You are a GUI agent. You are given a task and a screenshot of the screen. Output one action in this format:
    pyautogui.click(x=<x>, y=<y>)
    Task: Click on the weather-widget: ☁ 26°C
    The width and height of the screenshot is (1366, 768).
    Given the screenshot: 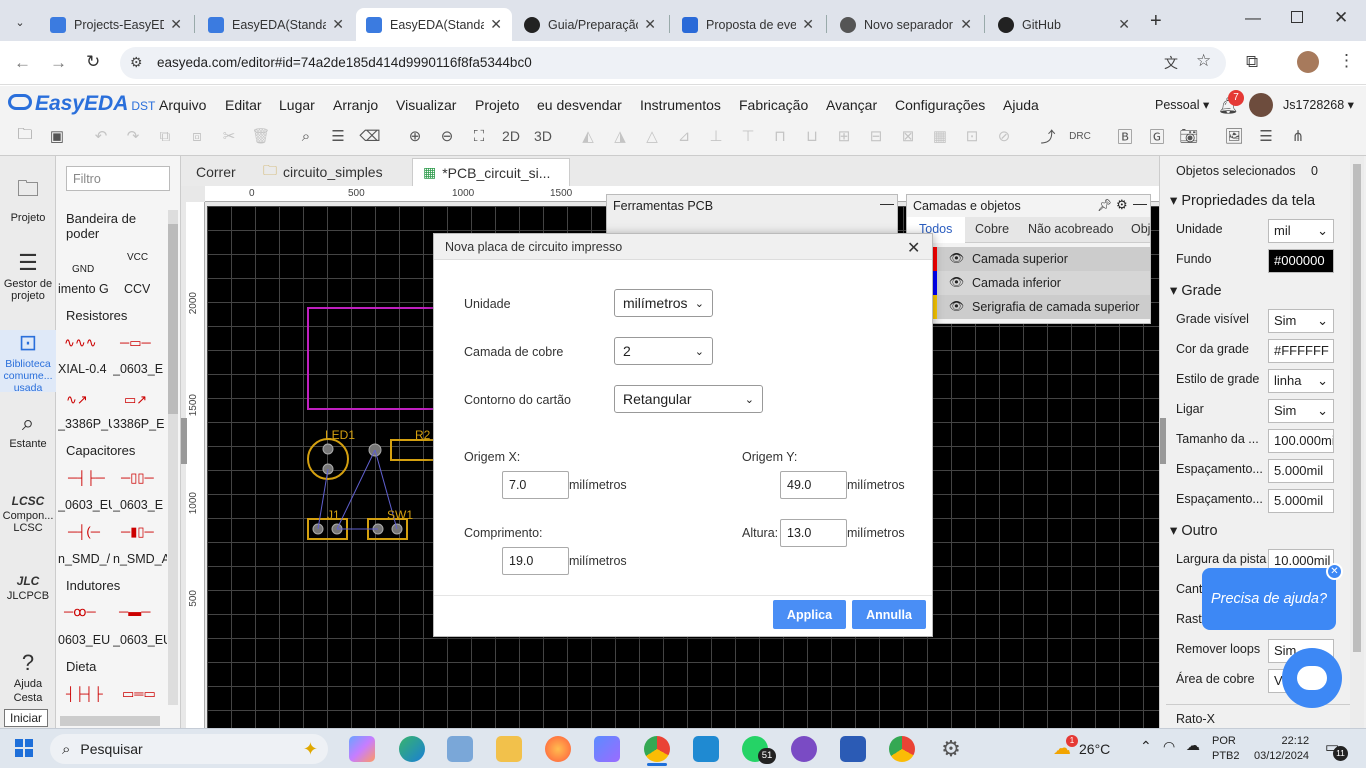 What is the action you would take?
    pyautogui.click(x=1081, y=748)
    